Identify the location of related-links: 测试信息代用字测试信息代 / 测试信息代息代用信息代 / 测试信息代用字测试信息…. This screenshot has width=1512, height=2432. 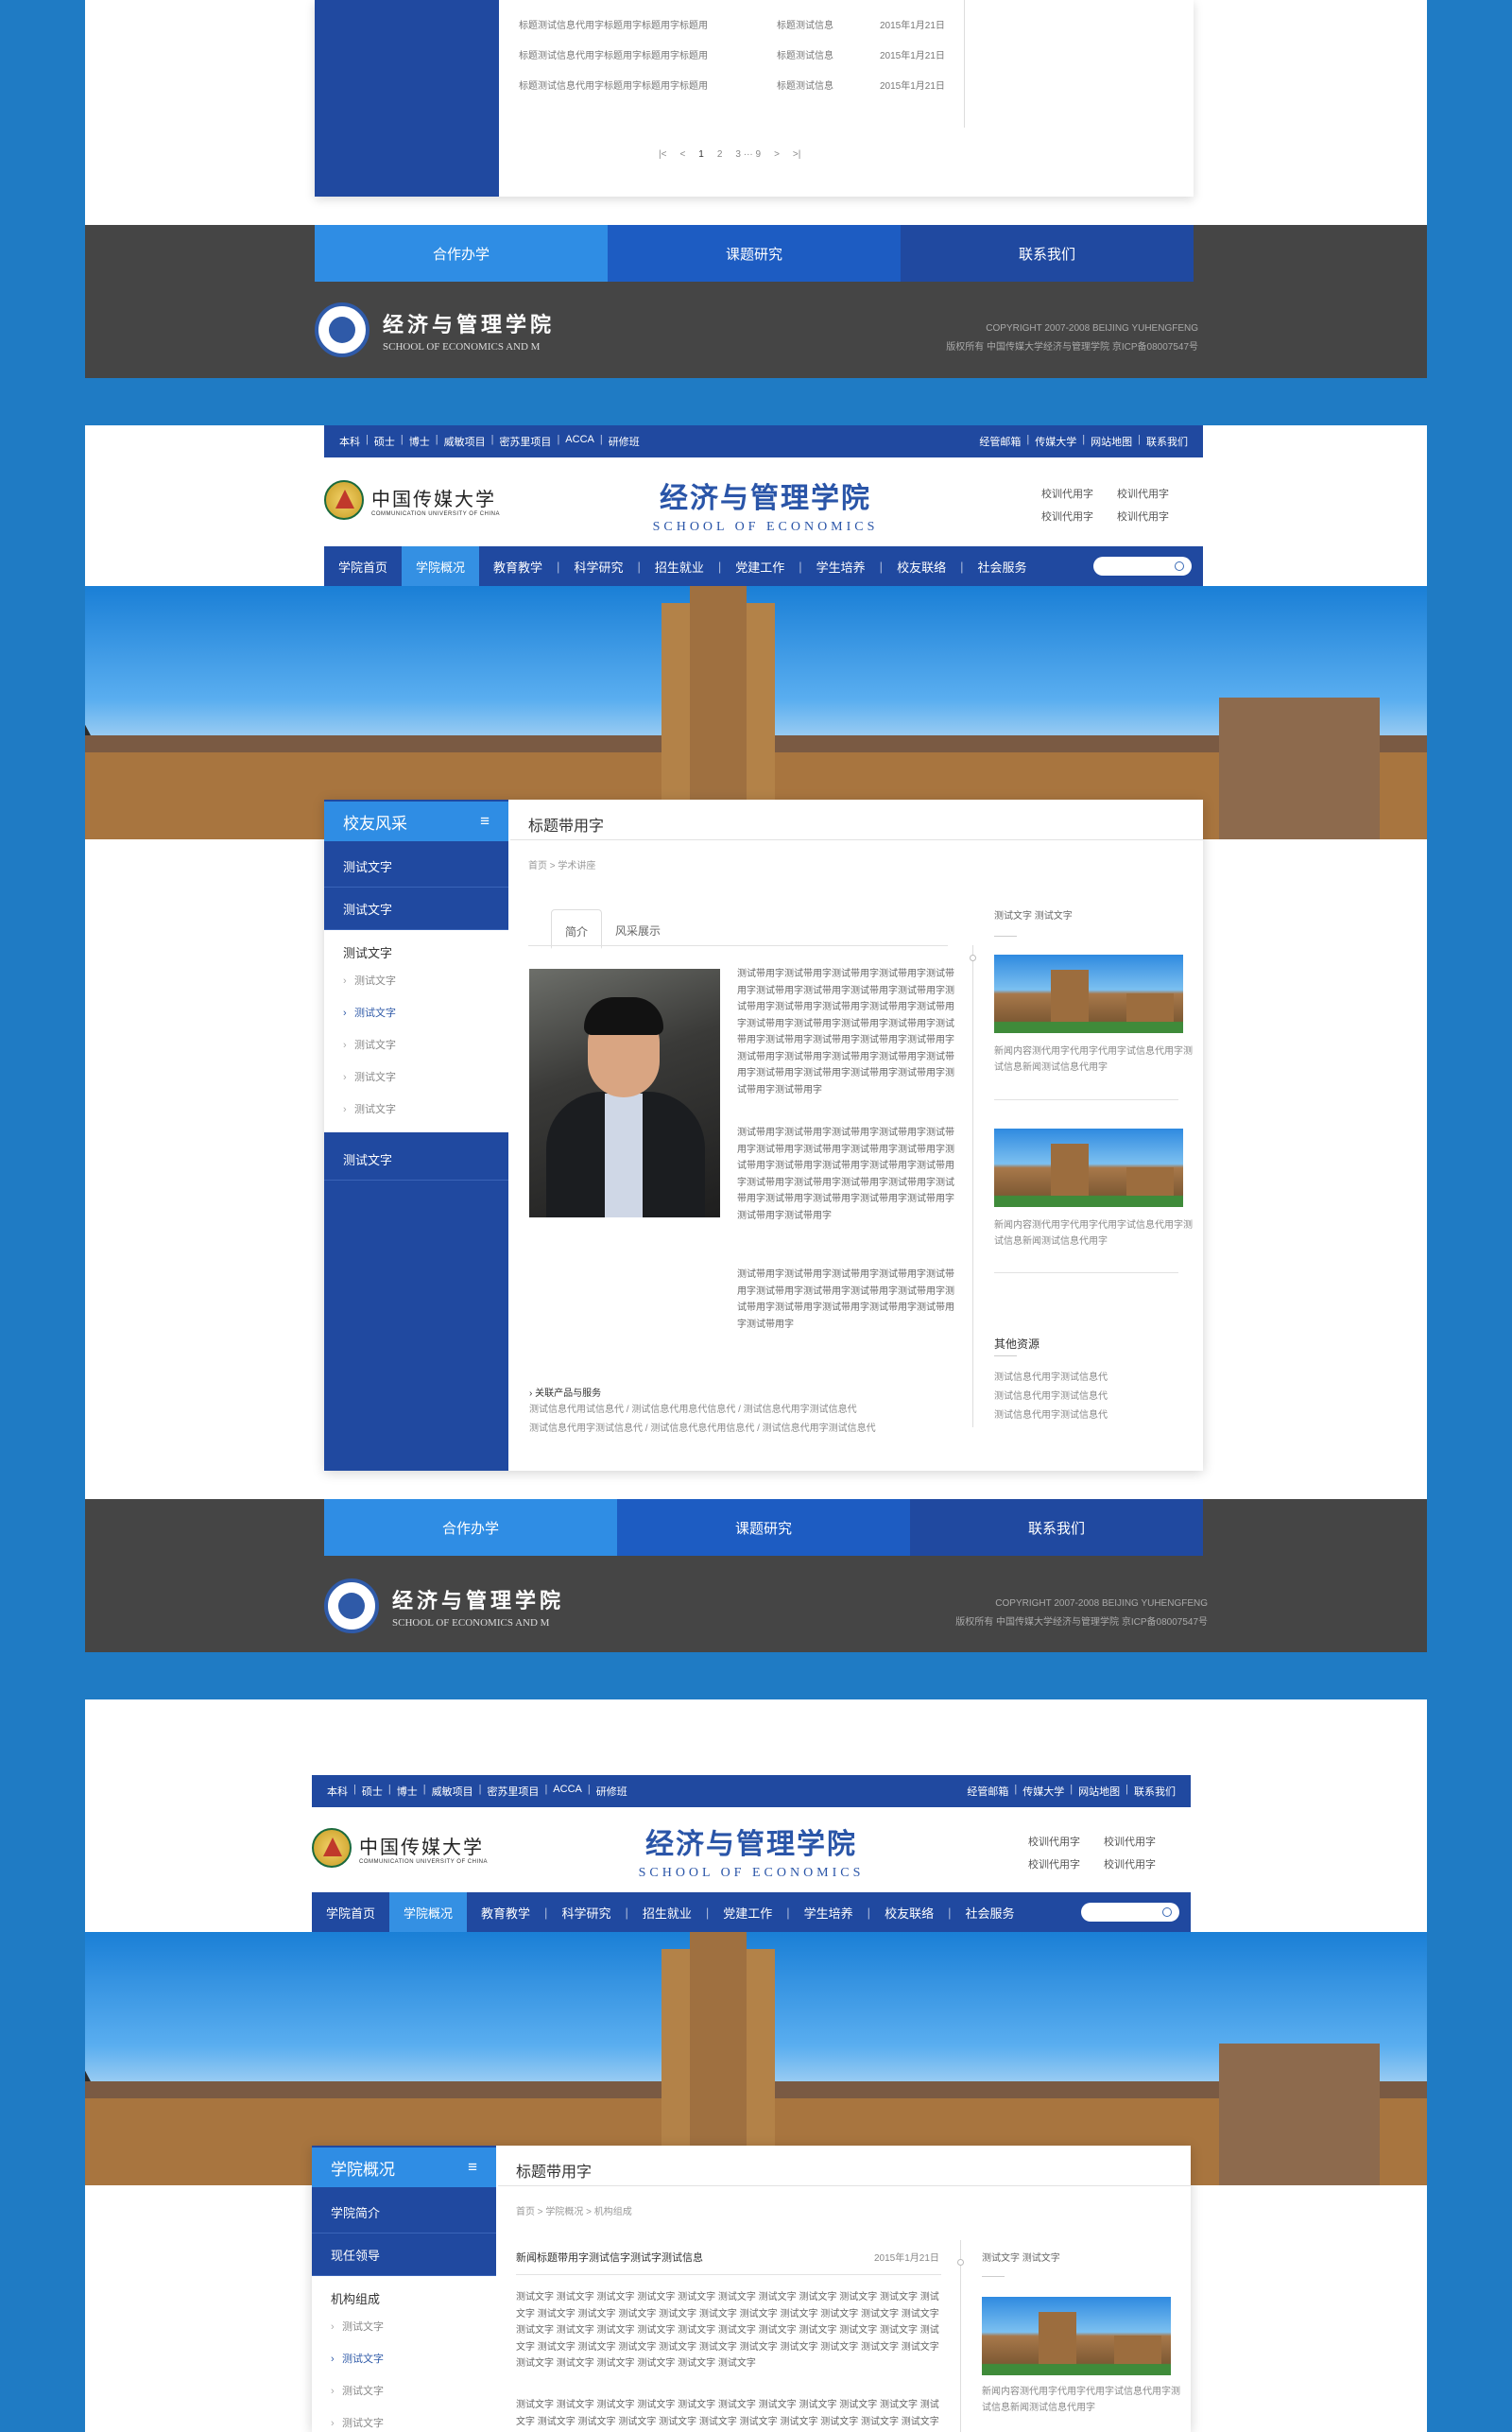
(702, 1427).